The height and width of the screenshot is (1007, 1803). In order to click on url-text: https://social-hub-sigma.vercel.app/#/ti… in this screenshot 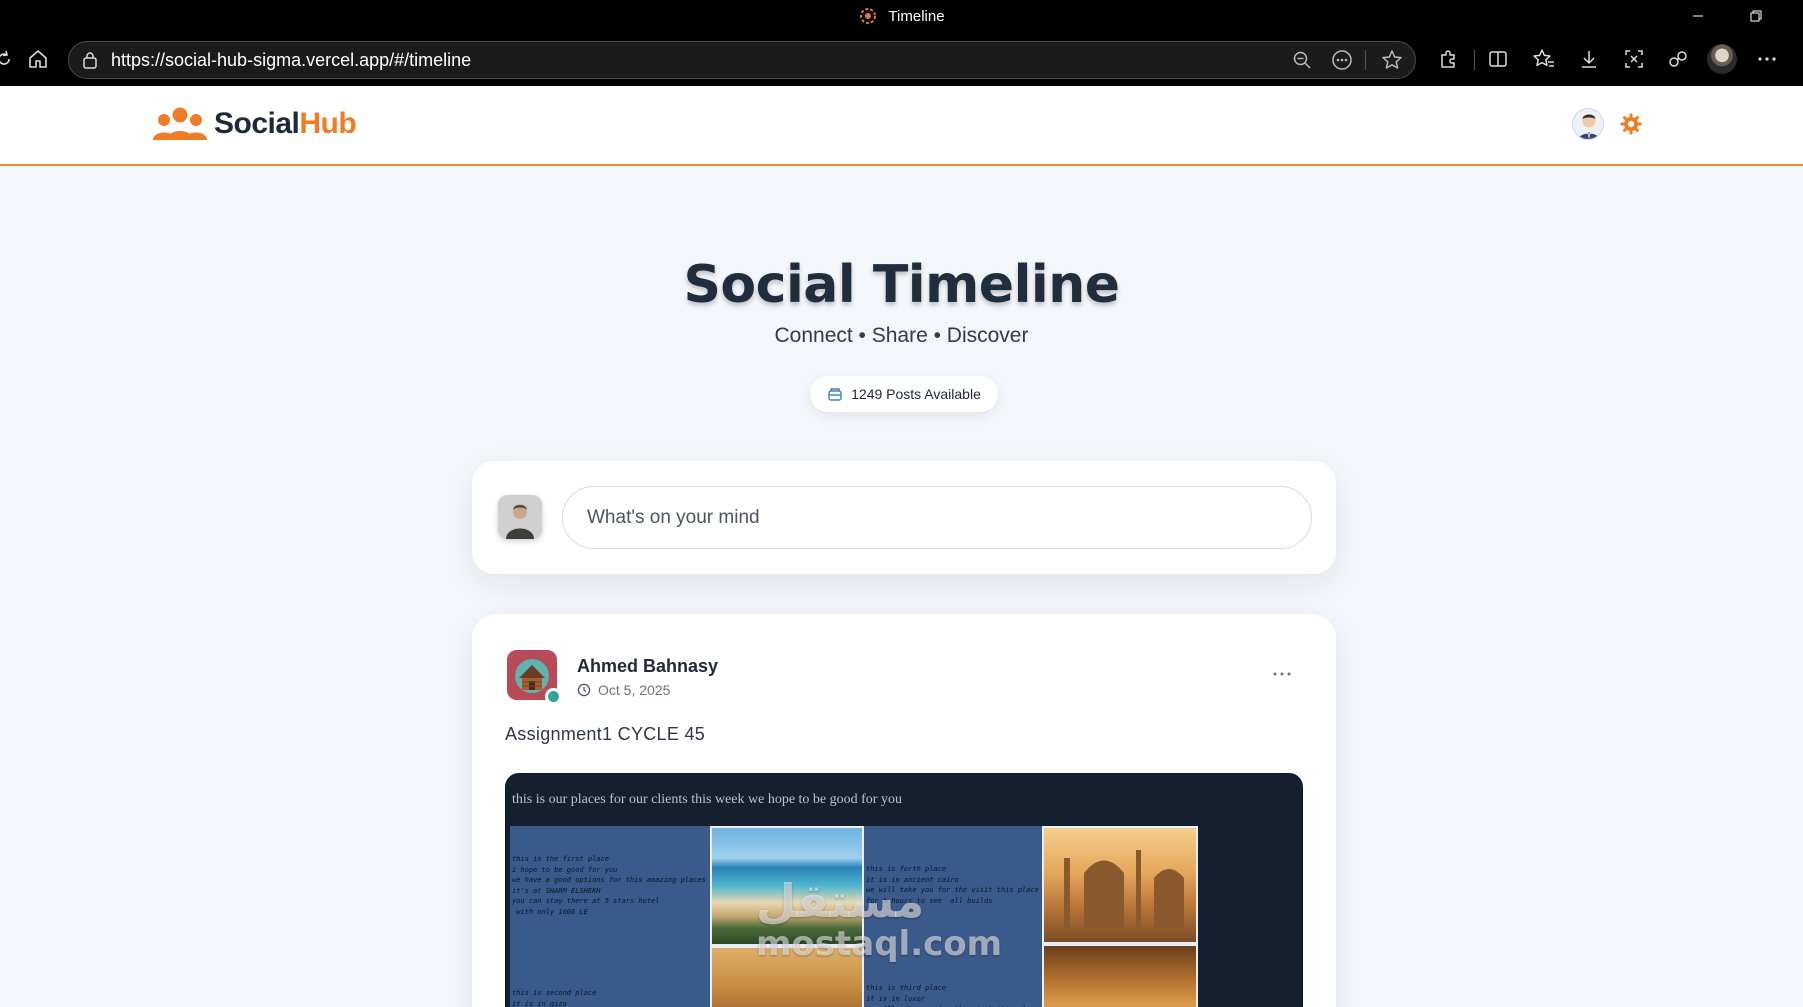, I will do `click(291, 60)`.